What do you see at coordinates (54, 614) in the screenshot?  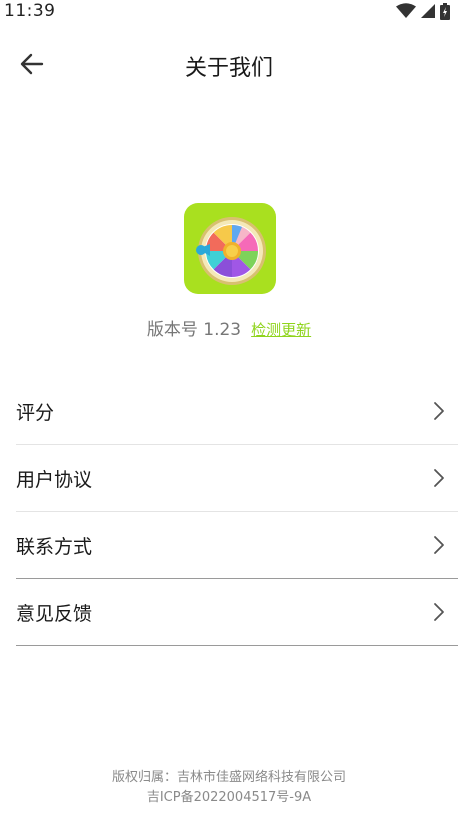 I see `menu-item-label: 意见反馈` at bounding box center [54, 614].